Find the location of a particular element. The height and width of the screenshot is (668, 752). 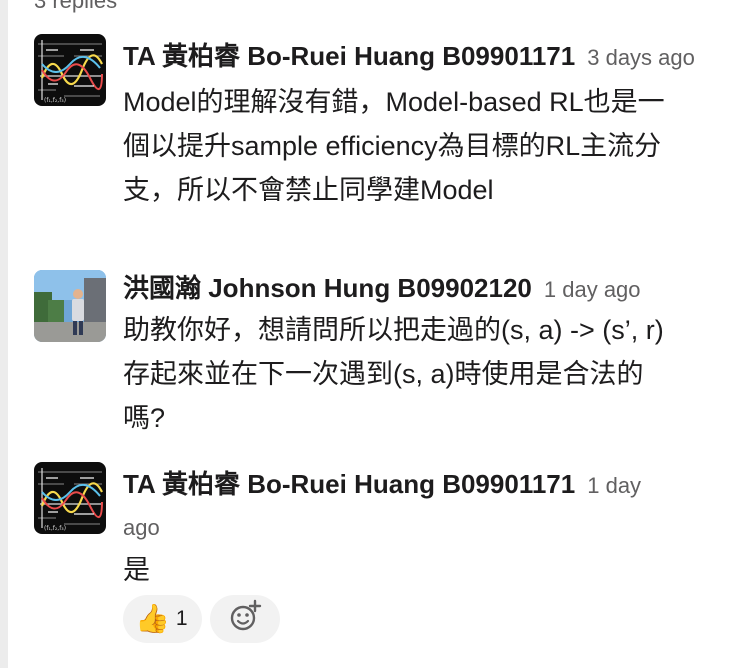

message-text: 是 is located at coordinates (432, 570).